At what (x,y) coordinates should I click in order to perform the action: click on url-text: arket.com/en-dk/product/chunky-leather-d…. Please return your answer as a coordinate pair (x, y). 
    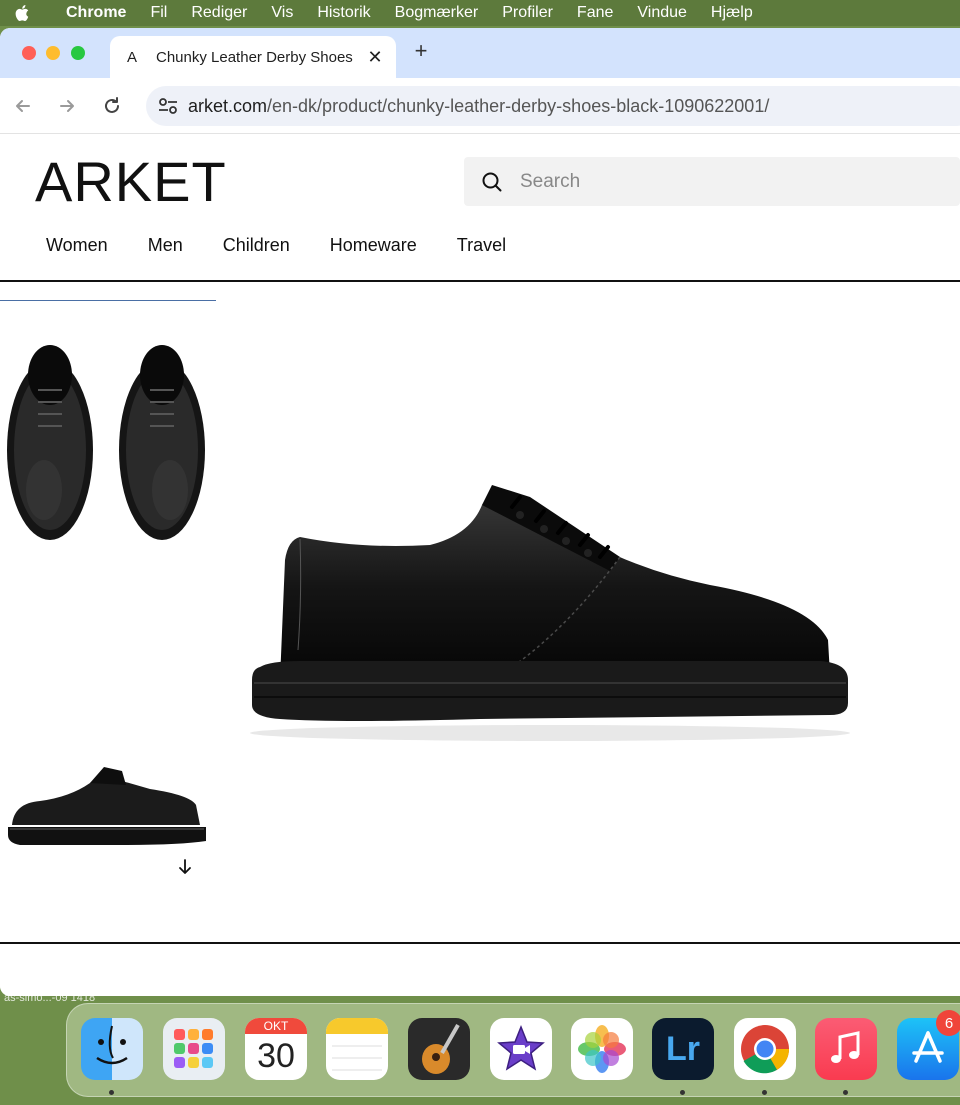
    Looking at the image, I should click on (478, 106).